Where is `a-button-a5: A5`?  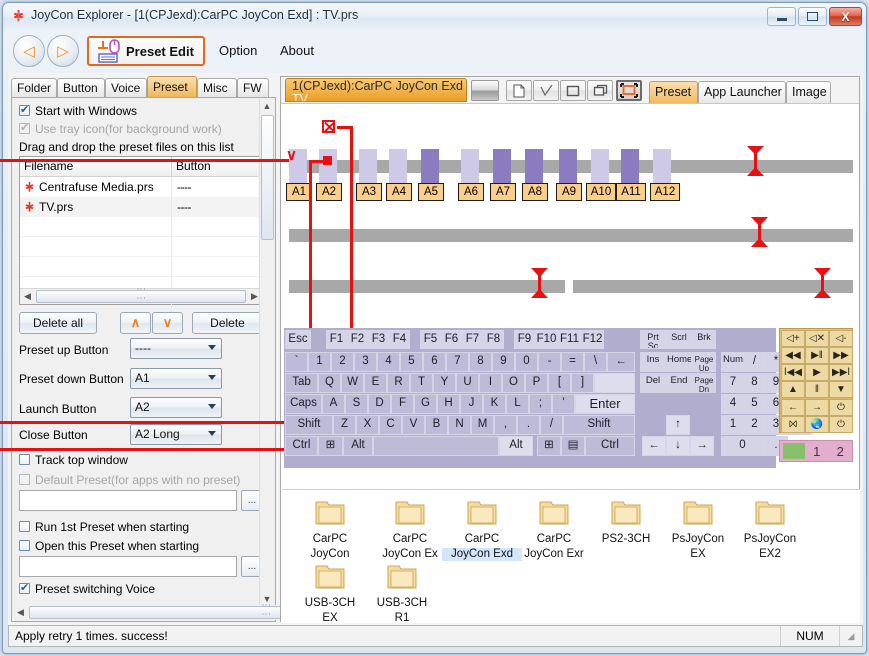 a-button-a5: A5 is located at coordinates (431, 192).